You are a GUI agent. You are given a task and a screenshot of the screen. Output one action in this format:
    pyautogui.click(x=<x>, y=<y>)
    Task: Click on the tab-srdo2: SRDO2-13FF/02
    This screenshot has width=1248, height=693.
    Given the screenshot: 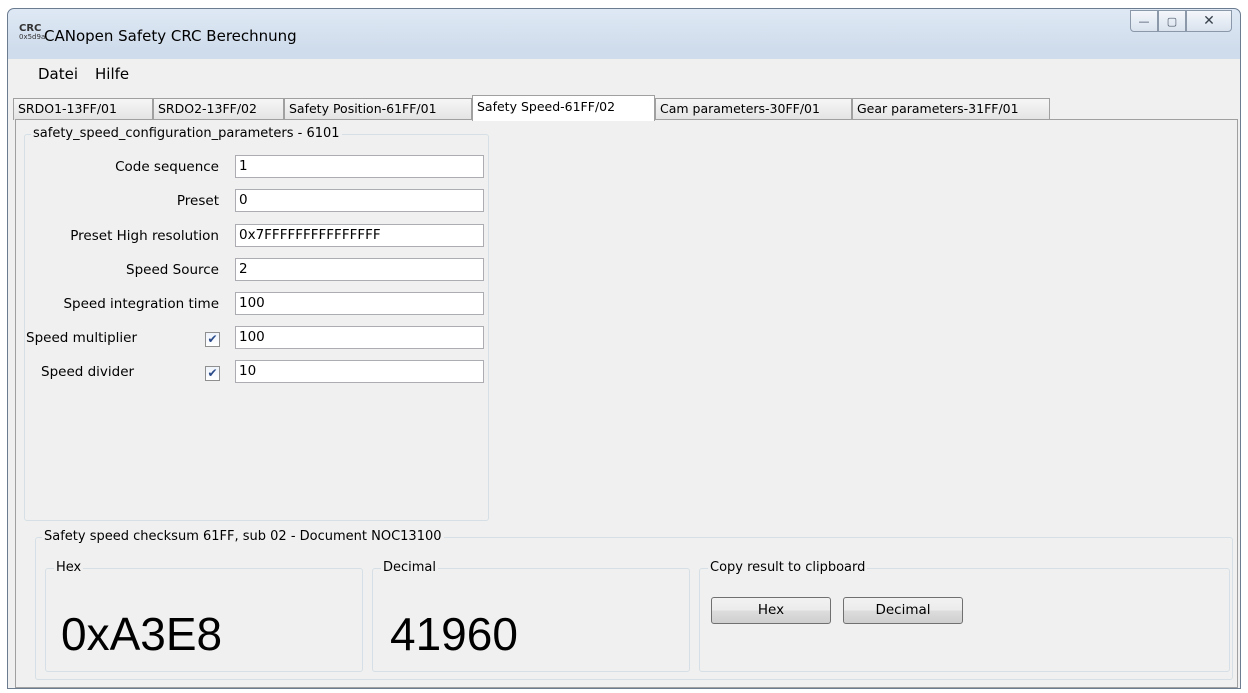 What is the action you would take?
    pyautogui.click(x=218, y=109)
    